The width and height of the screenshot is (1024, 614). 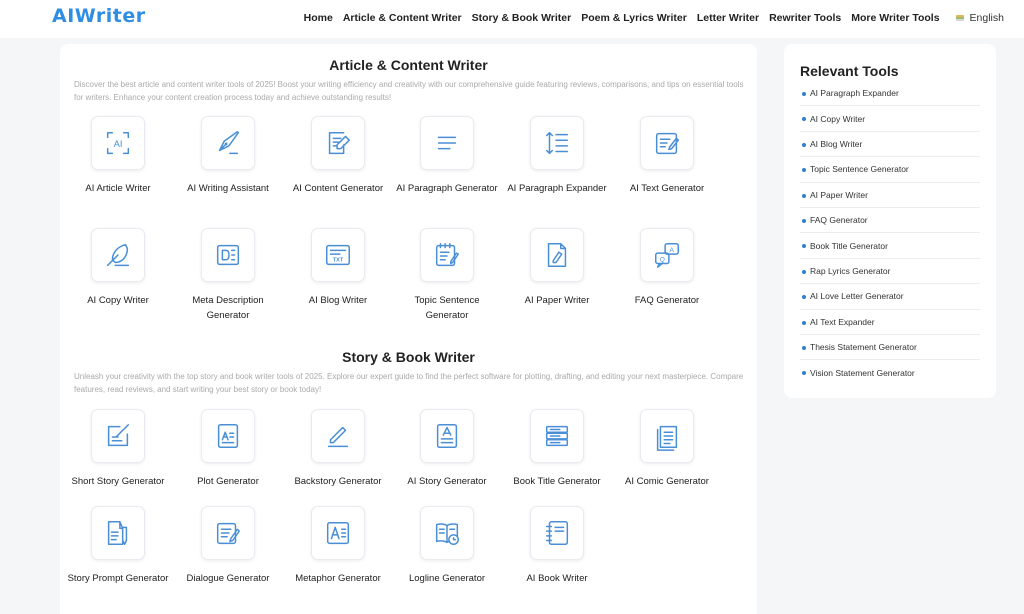 I want to click on sidebar-link: AI Paragraph Expander, so click(x=890, y=94).